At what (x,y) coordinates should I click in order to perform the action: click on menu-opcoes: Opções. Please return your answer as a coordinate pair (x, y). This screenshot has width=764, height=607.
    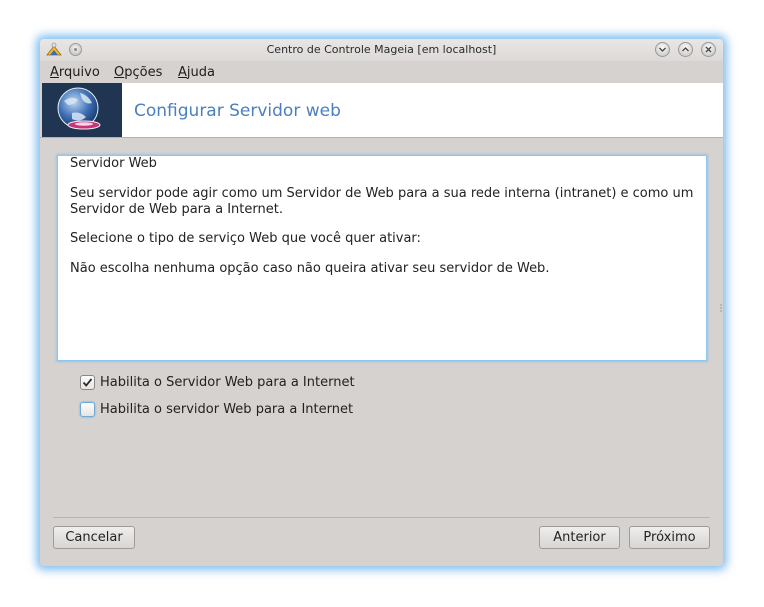
    Looking at the image, I should click on (138, 72).